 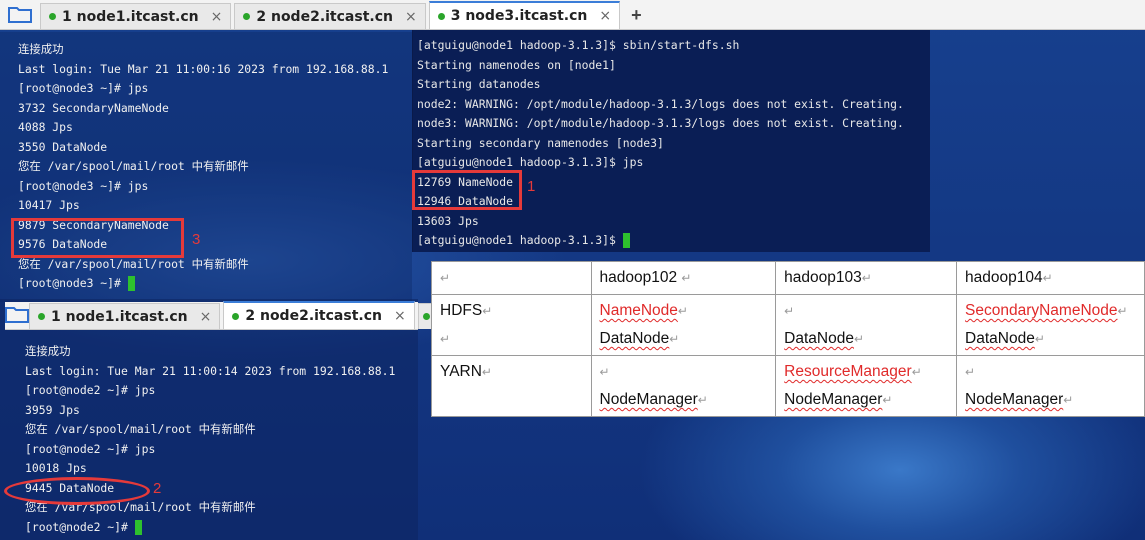 What do you see at coordinates (511, 325) in the screenshot?
I see `table-cell: HDFS↵ ↵` at bounding box center [511, 325].